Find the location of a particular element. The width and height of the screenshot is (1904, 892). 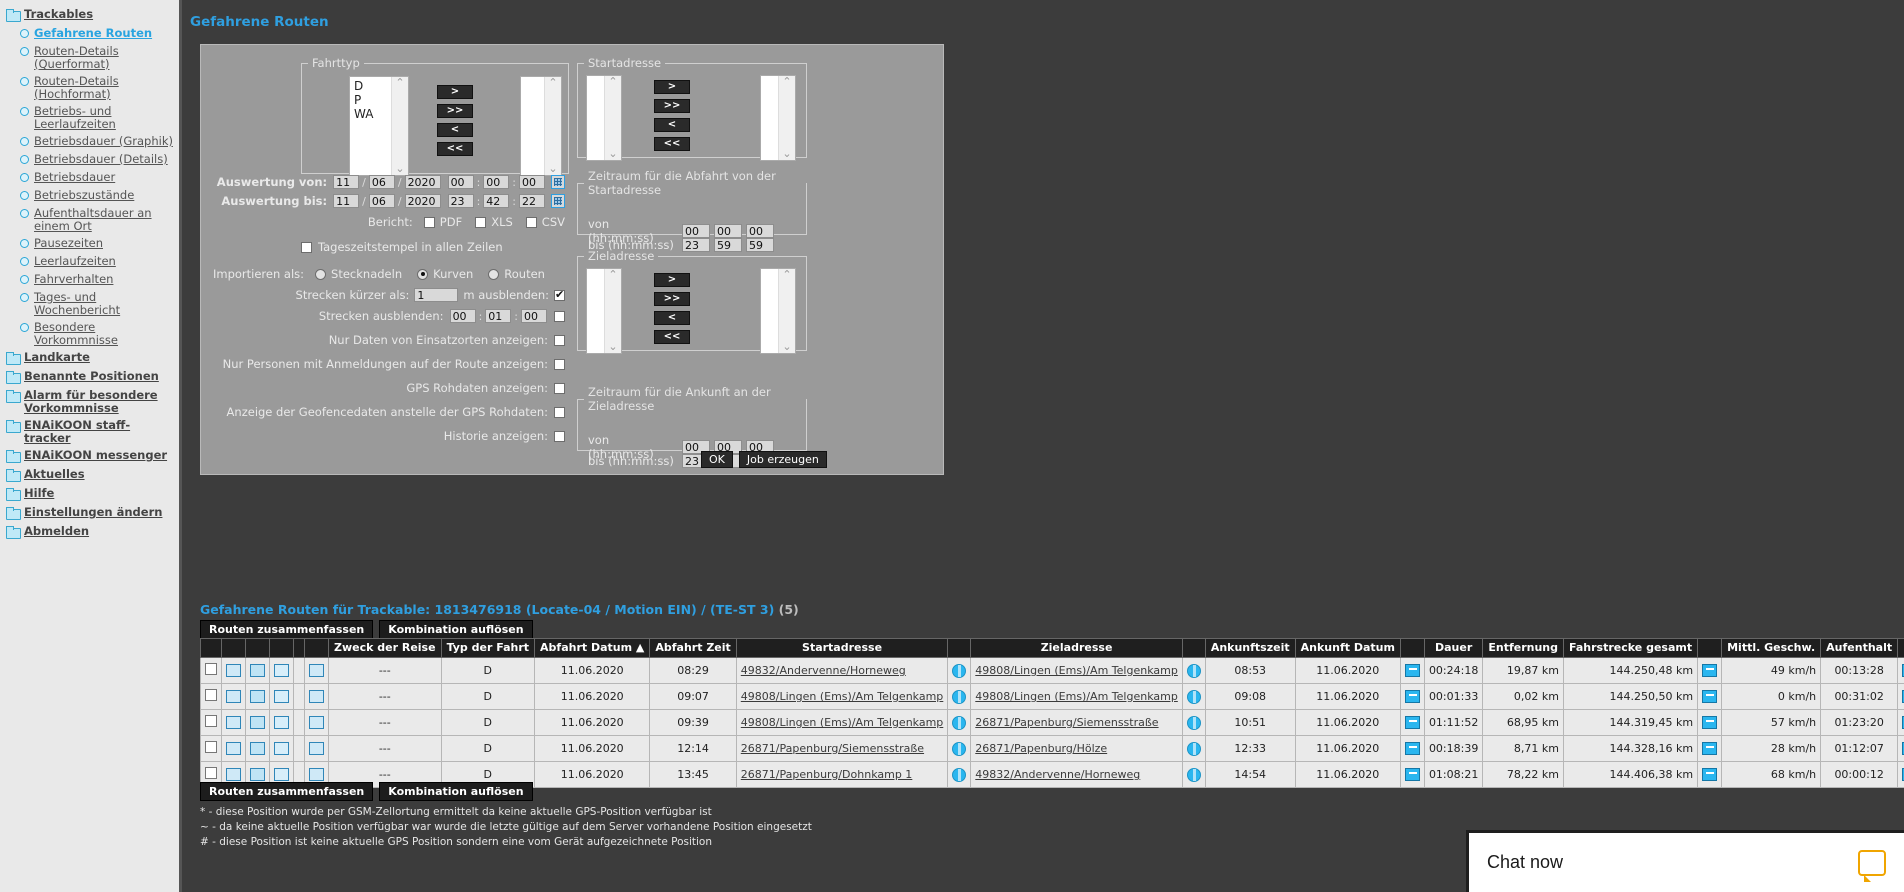

sidebar-item-enaikoon-messenger: ENAiKOON messenger is located at coordinates (89, 456).